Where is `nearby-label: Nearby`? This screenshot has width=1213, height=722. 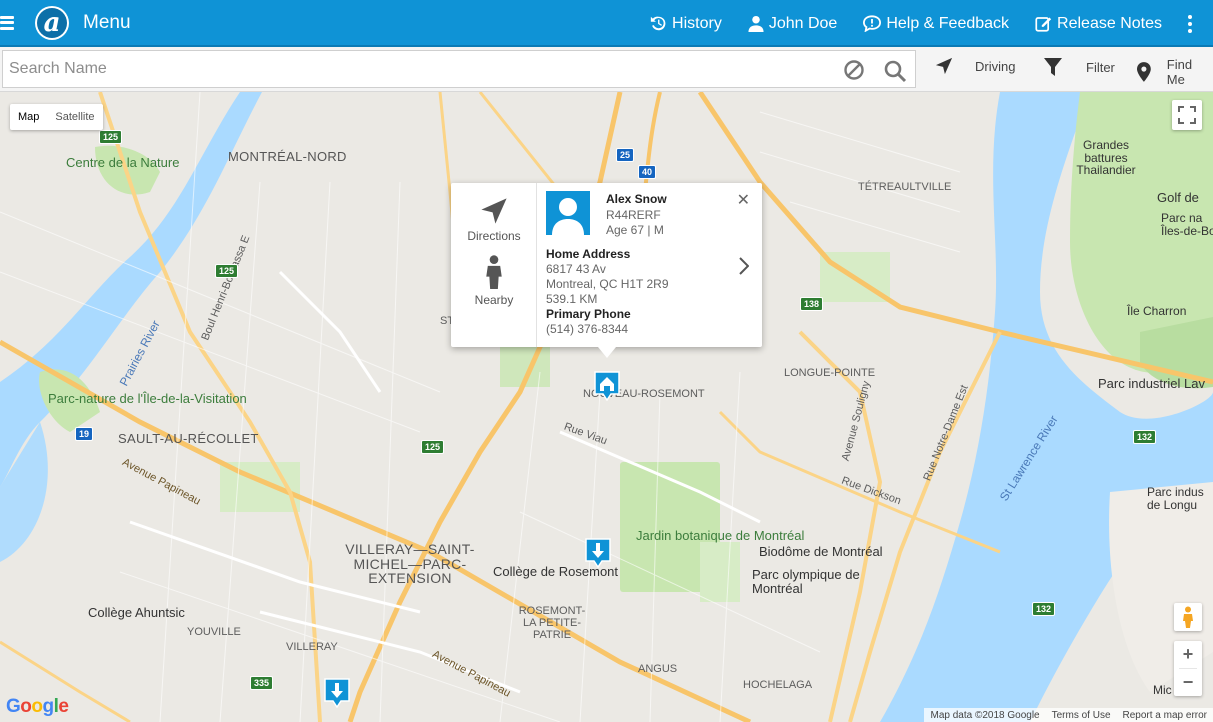
nearby-label: Nearby is located at coordinates (494, 300).